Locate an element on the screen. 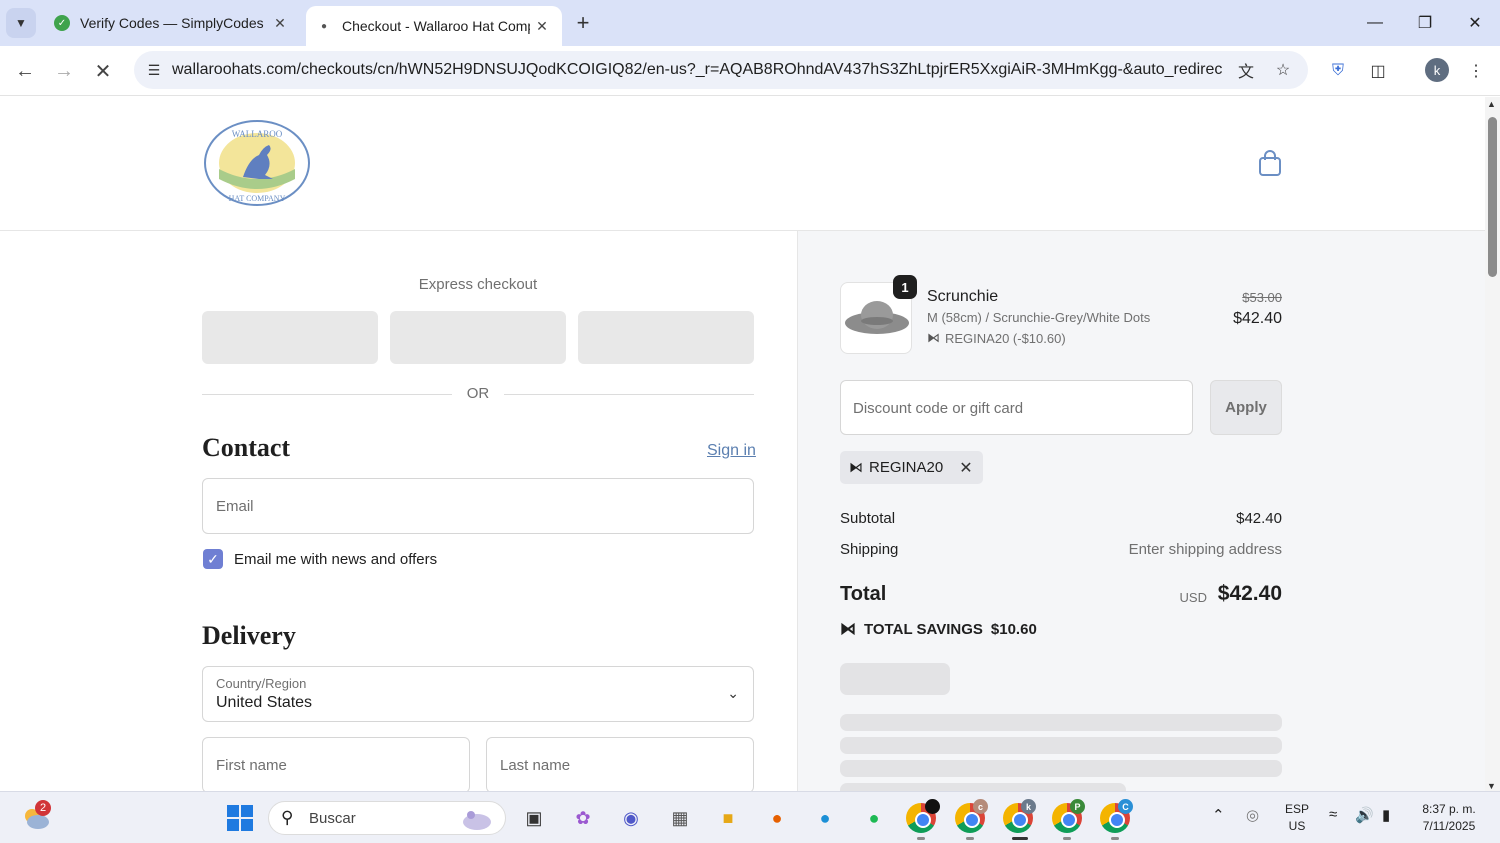 Image resolution: width=1500 pixels, height=843 pixels. tab-title: Verify Codes — SimplyCodes is located at coordinates (172, 23).